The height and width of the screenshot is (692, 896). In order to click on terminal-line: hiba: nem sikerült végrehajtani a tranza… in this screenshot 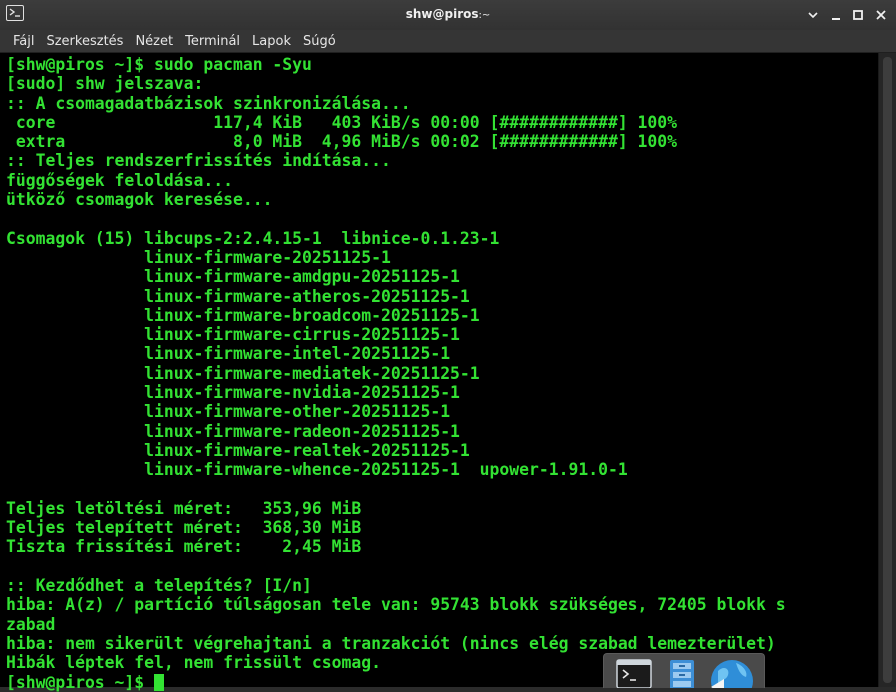, I will do `click(391, 643)`.